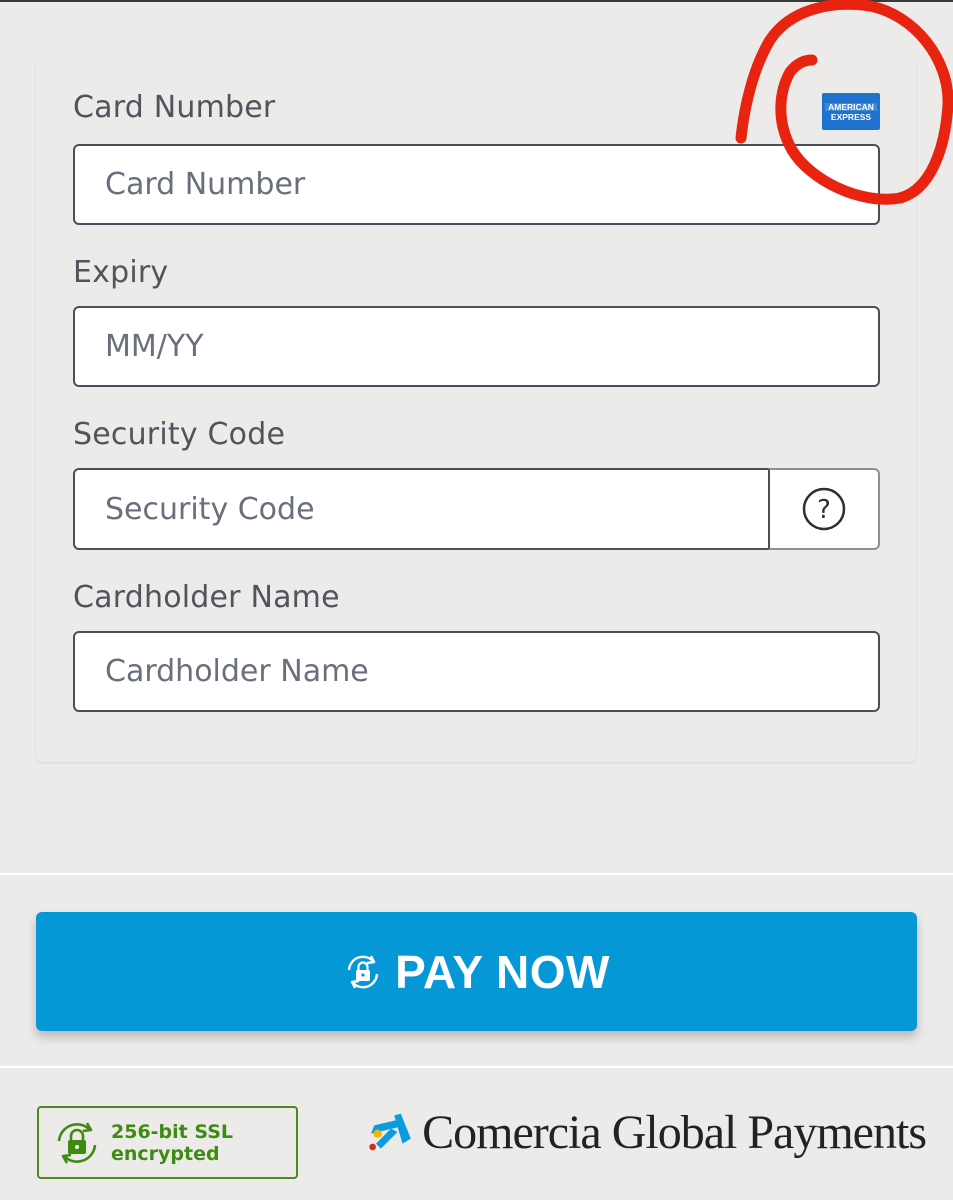  I want to click on security-code-input, so click(421, 509).